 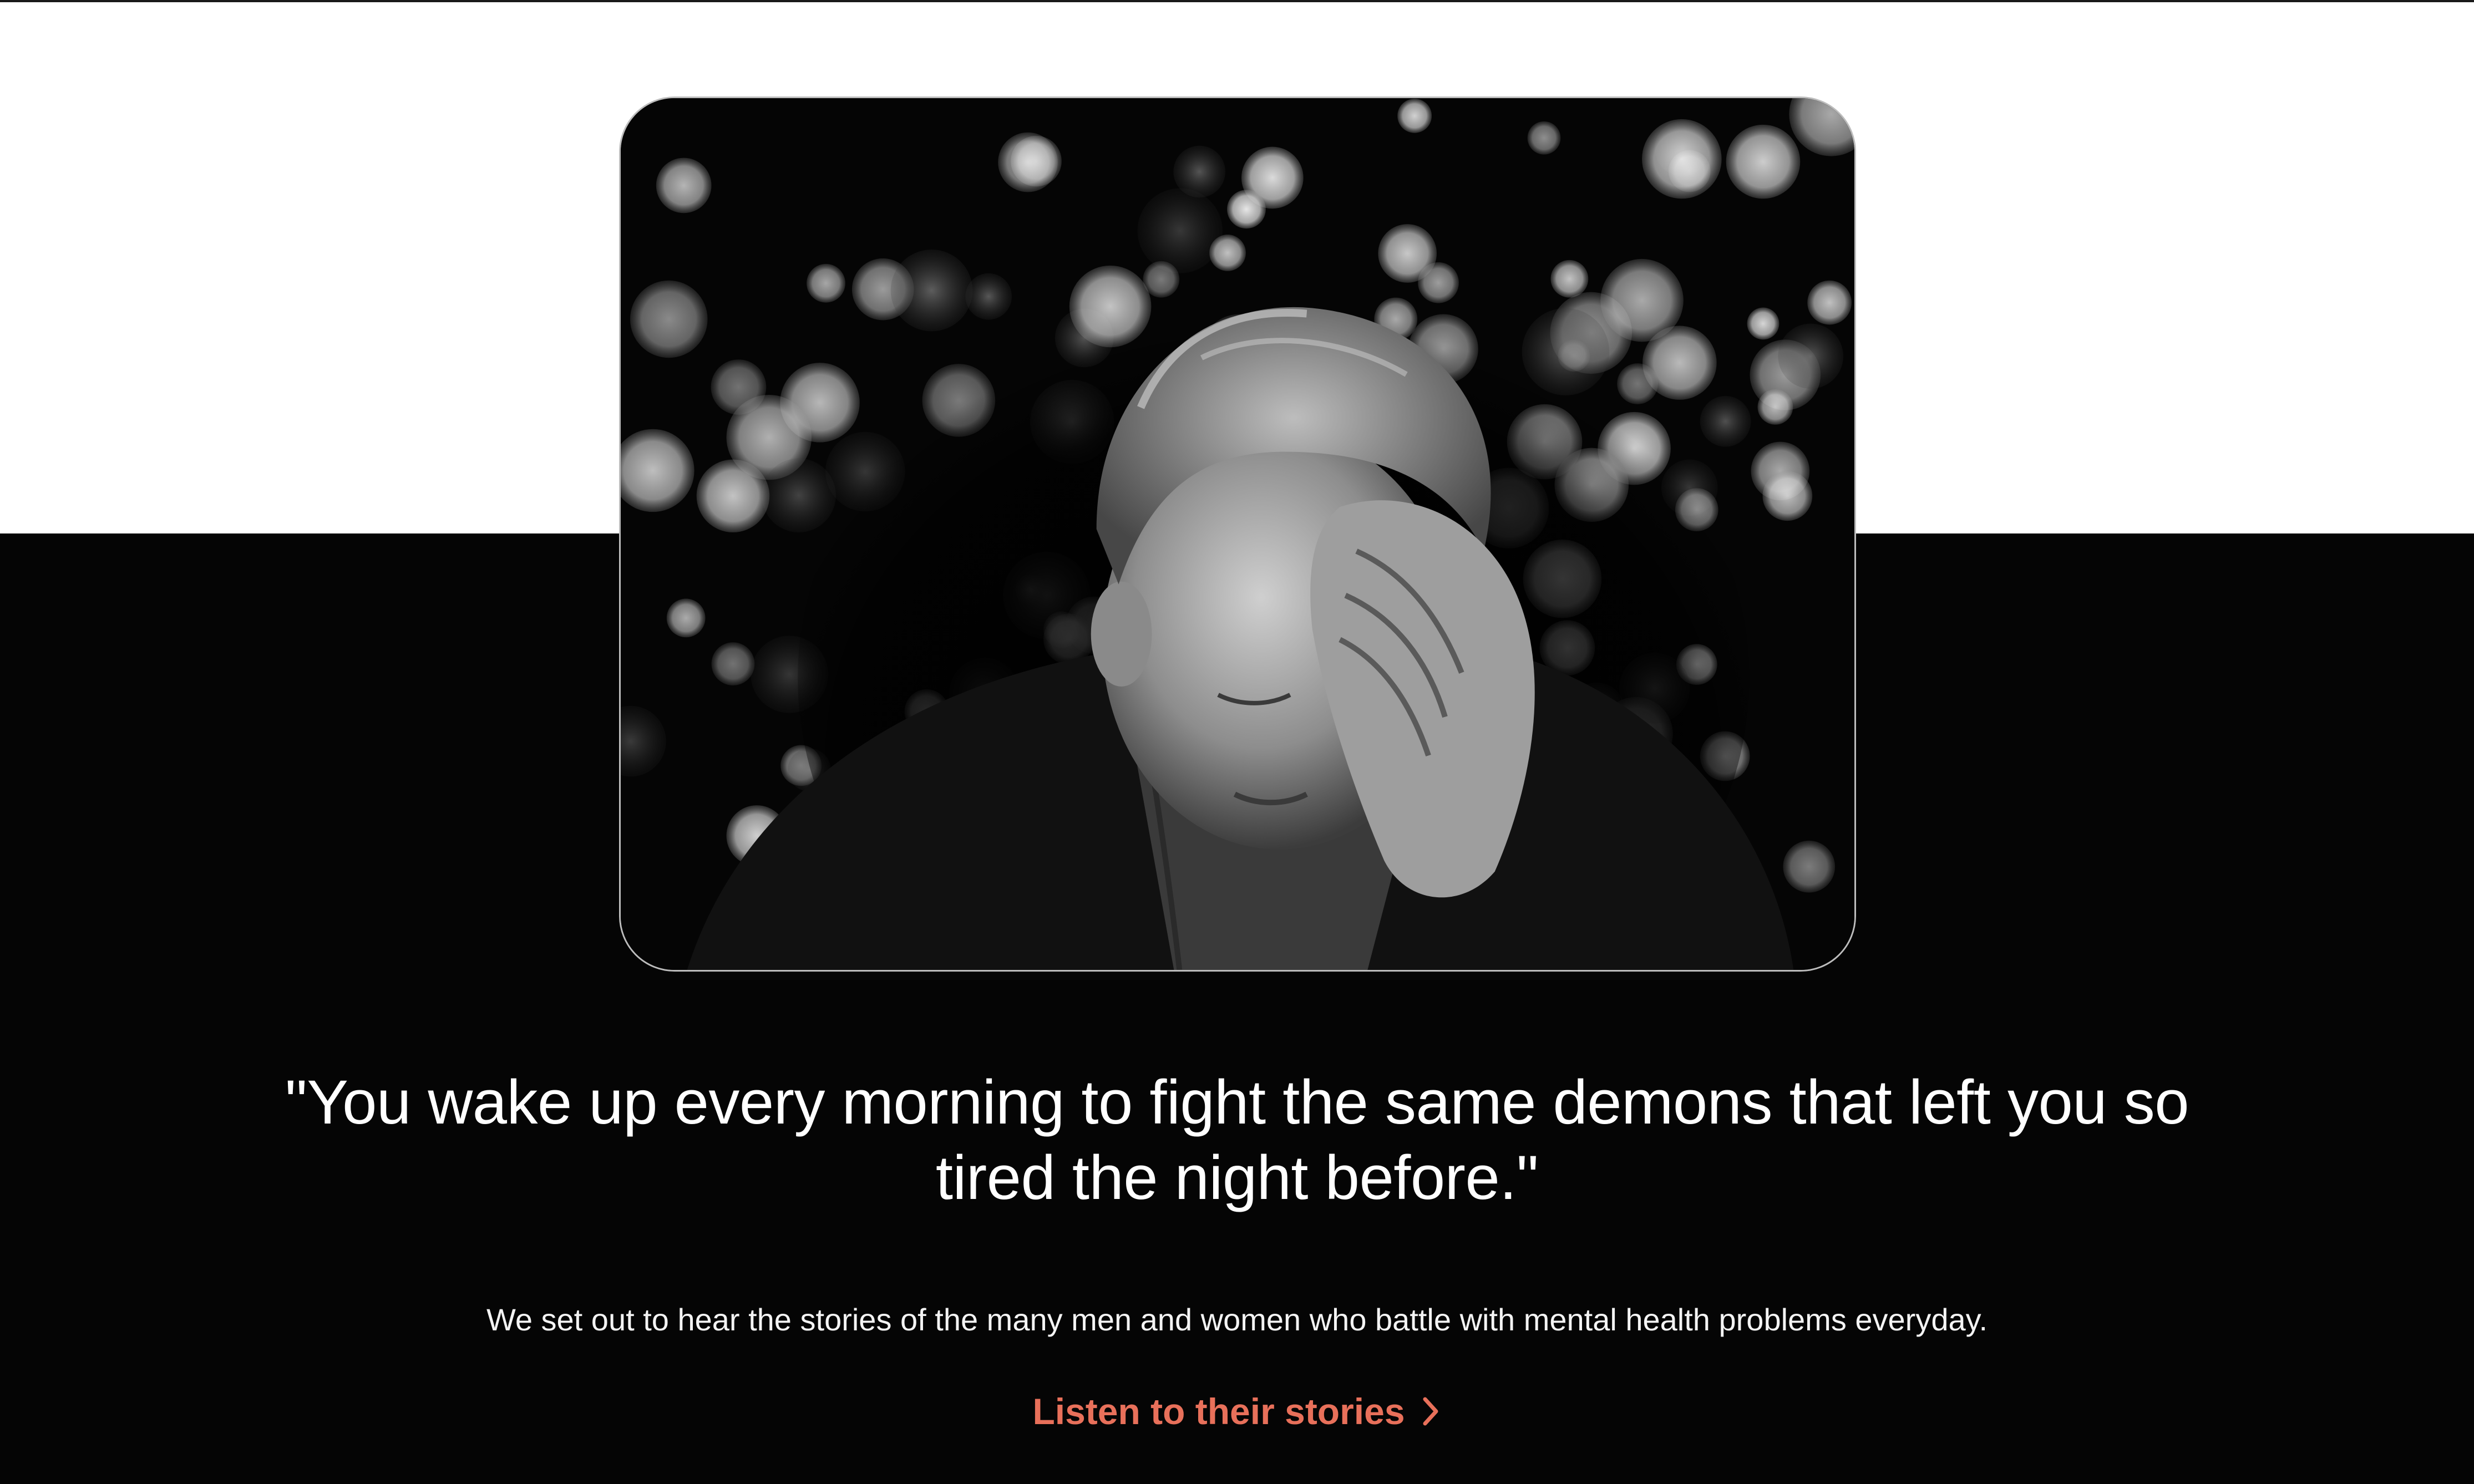 I want to click on listen-to-stories-link: Listen to their stories, so click(x=1237, y=1411).